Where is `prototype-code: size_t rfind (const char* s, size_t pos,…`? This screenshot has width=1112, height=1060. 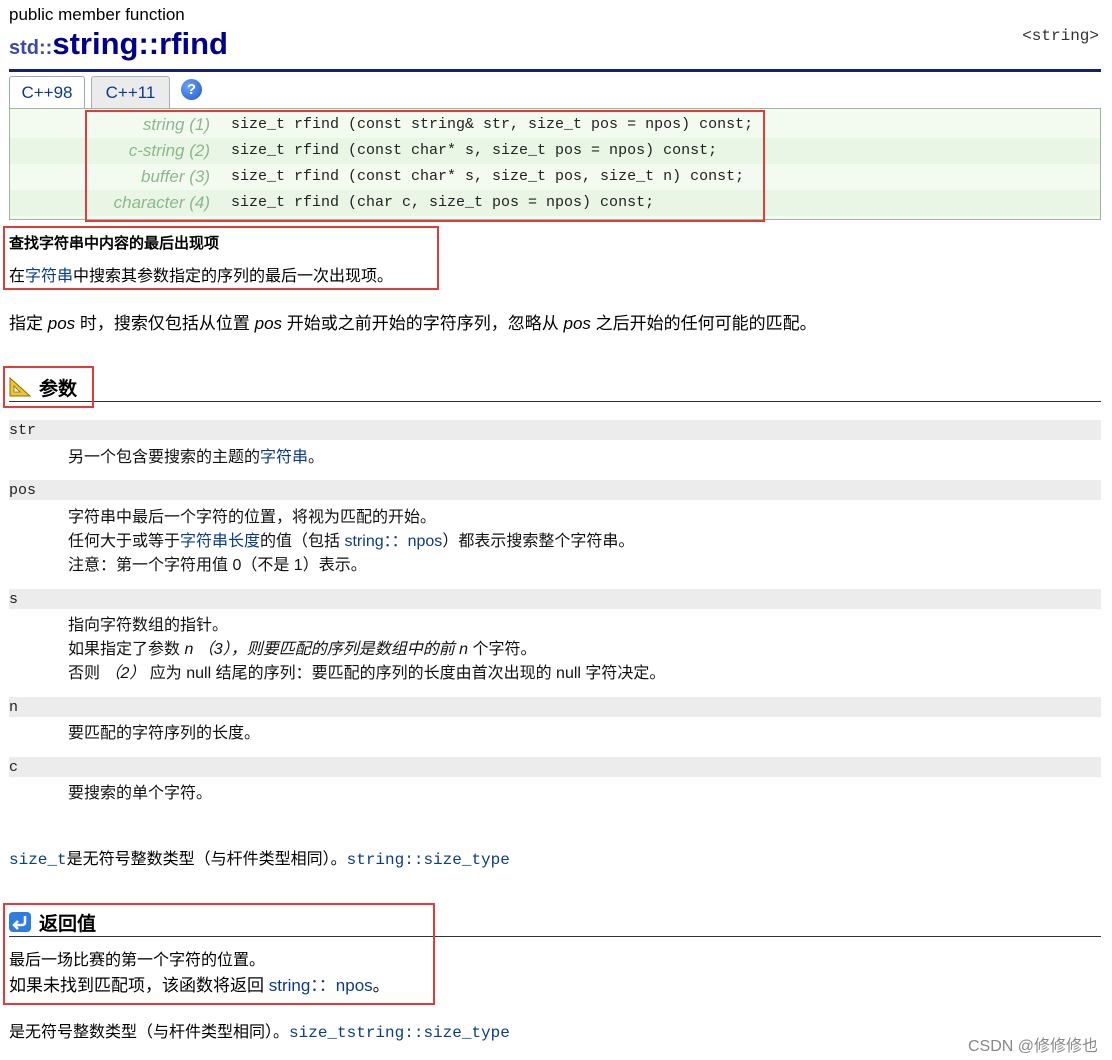 prototype-code: size_t rfind (const char* s, size_t pos,… is located at coordinates (488, 176).